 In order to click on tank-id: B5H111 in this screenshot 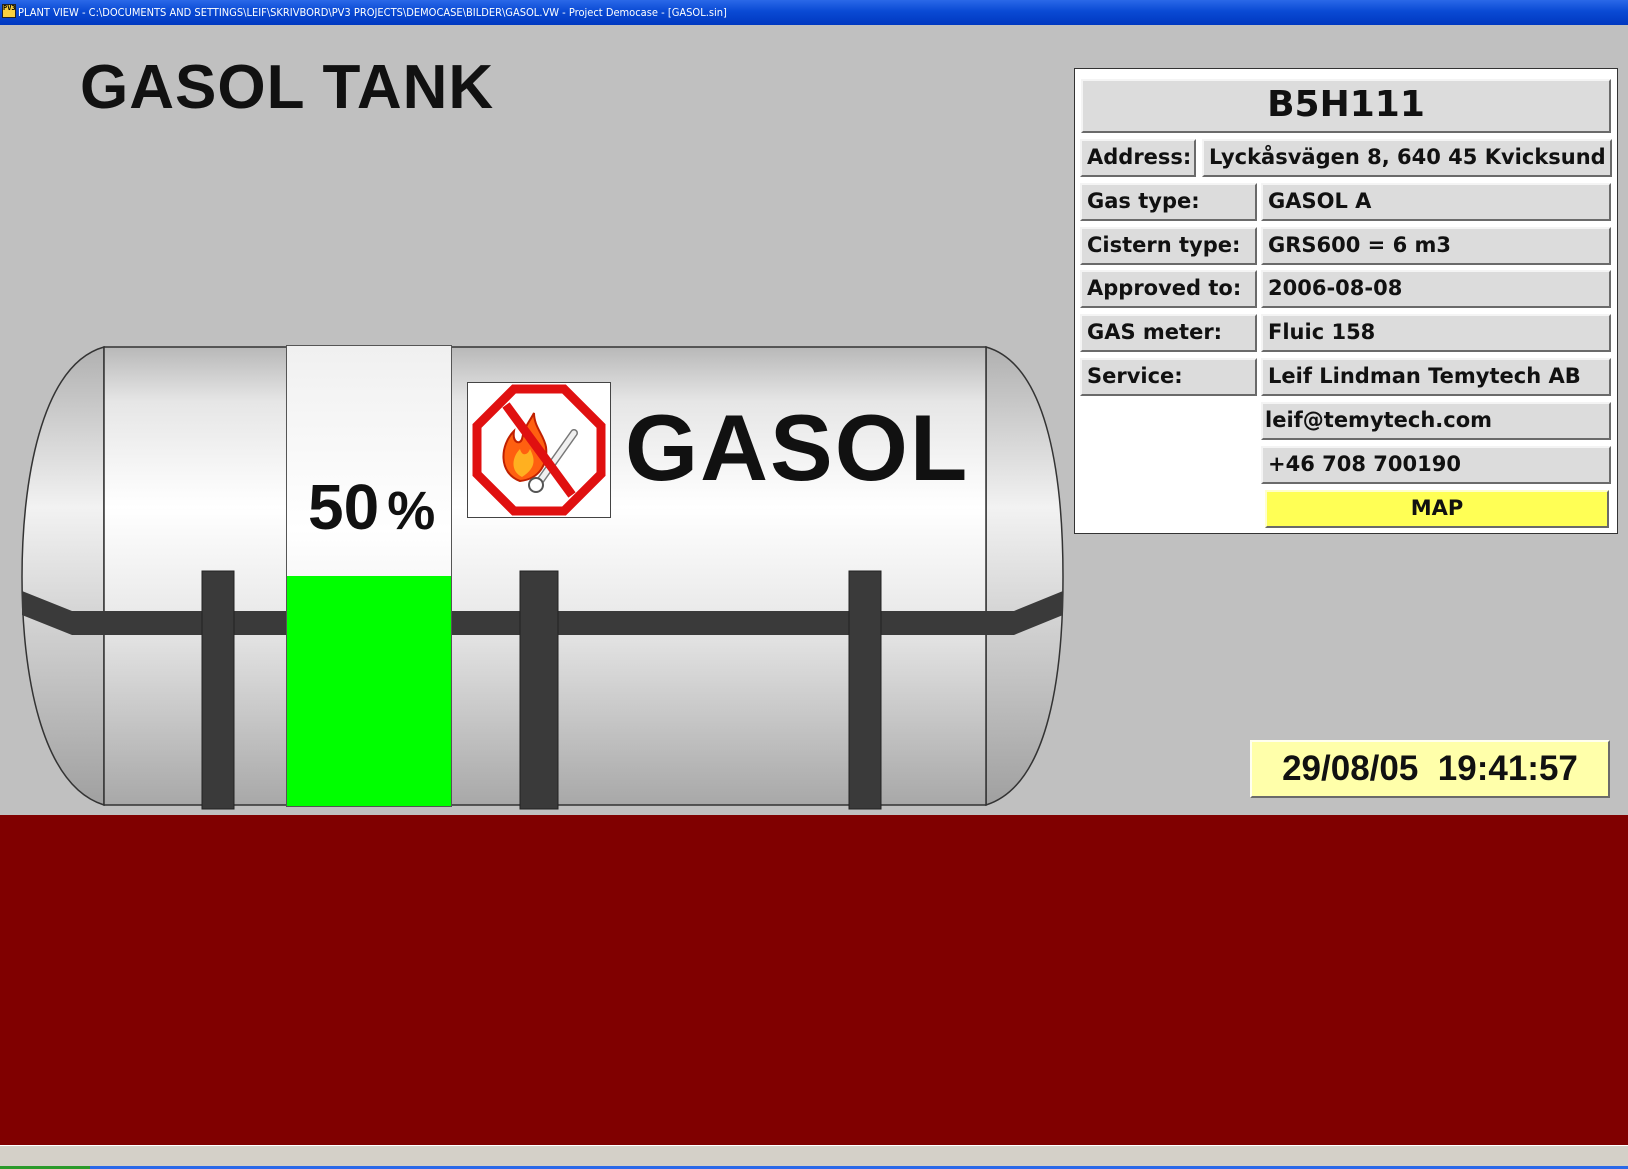, I will do `click(1346, 106)`.